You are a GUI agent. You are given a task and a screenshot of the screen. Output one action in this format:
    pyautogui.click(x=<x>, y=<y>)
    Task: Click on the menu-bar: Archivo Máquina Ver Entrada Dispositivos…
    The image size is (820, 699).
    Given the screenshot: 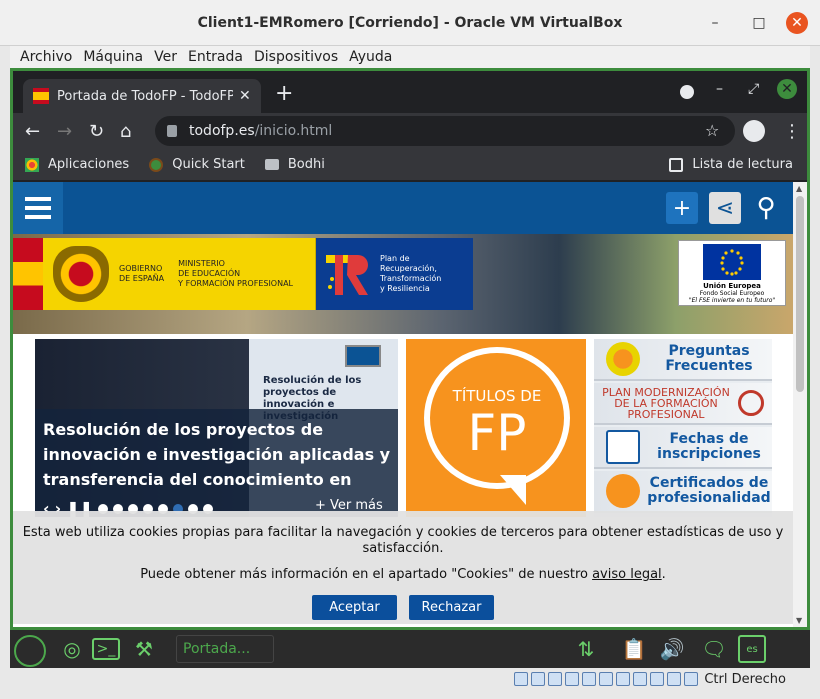 What is the action you would take?
    pyautogui.click(x=410, y=57)
    